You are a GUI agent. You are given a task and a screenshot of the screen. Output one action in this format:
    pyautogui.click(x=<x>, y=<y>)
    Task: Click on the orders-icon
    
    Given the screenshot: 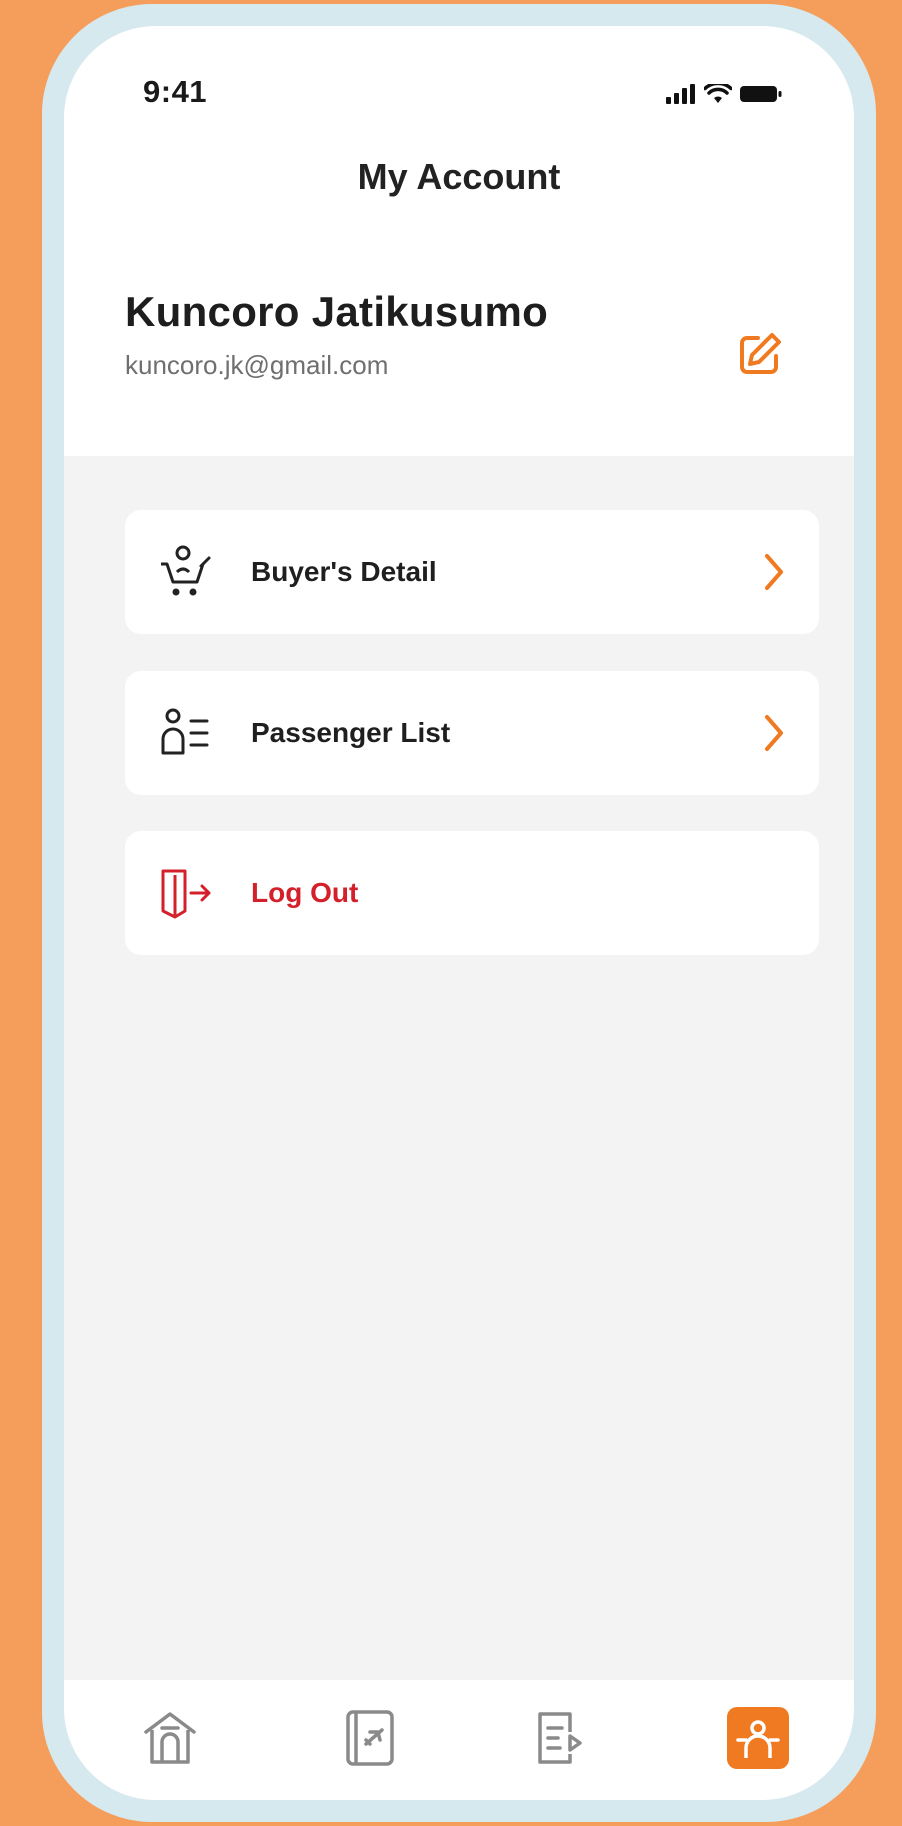 What is the action you would take?
    pyautogui.click(x=560, y=1738)
    